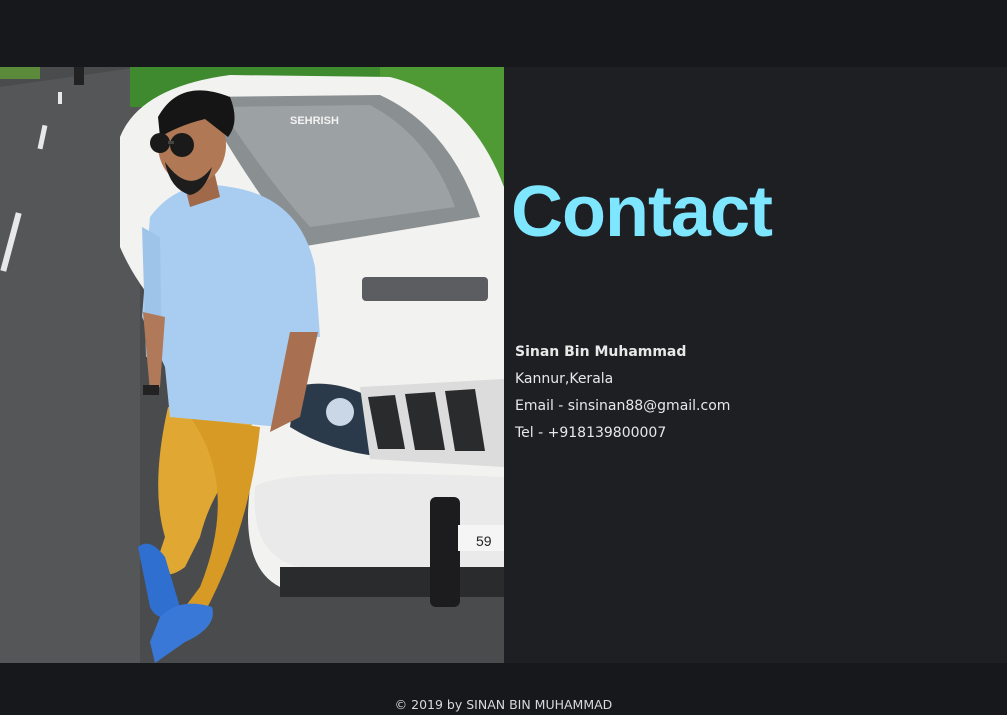 The height and width of the screenshot is (715, 1007). Describe the element at coordinates (564, 379) in the screenshot. I see `contact-location: Kannur,Kerala` at that location.